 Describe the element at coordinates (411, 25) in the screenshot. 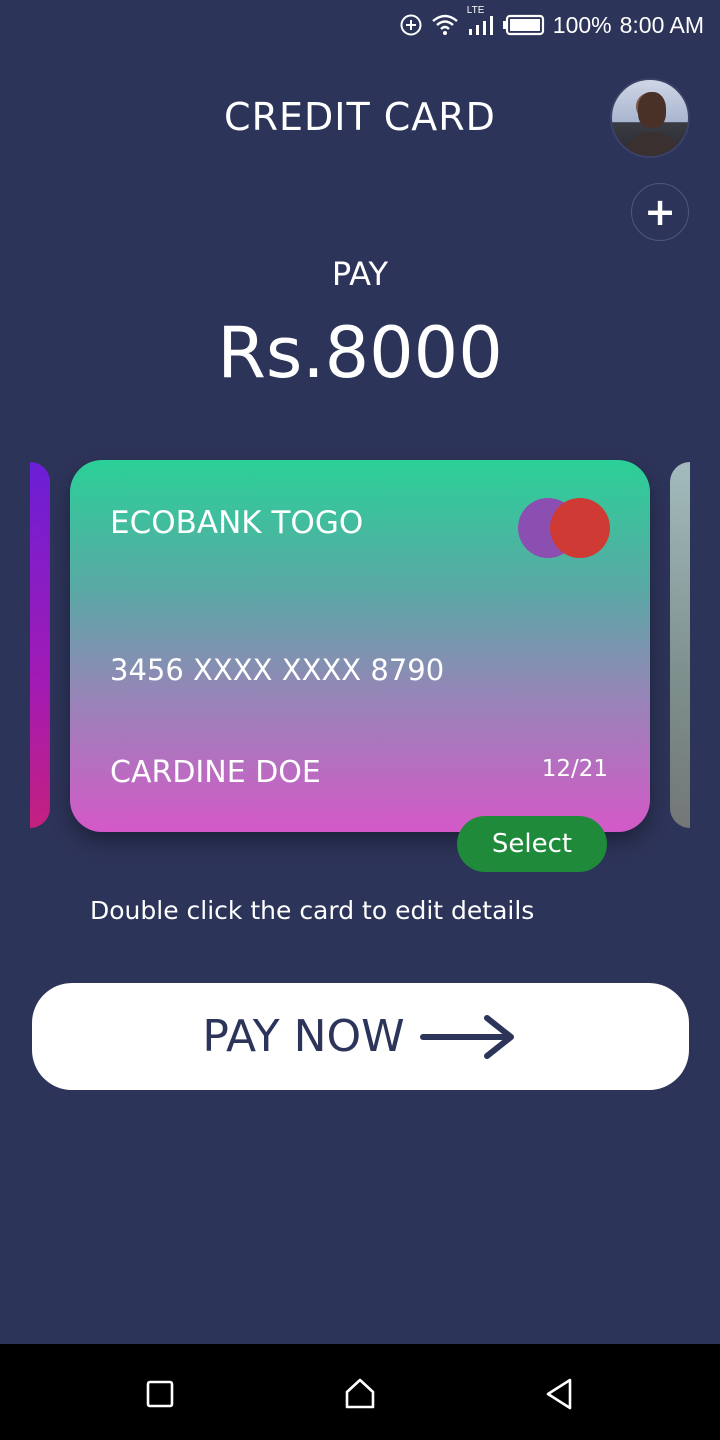

I see `data-saver-icon` at that location.